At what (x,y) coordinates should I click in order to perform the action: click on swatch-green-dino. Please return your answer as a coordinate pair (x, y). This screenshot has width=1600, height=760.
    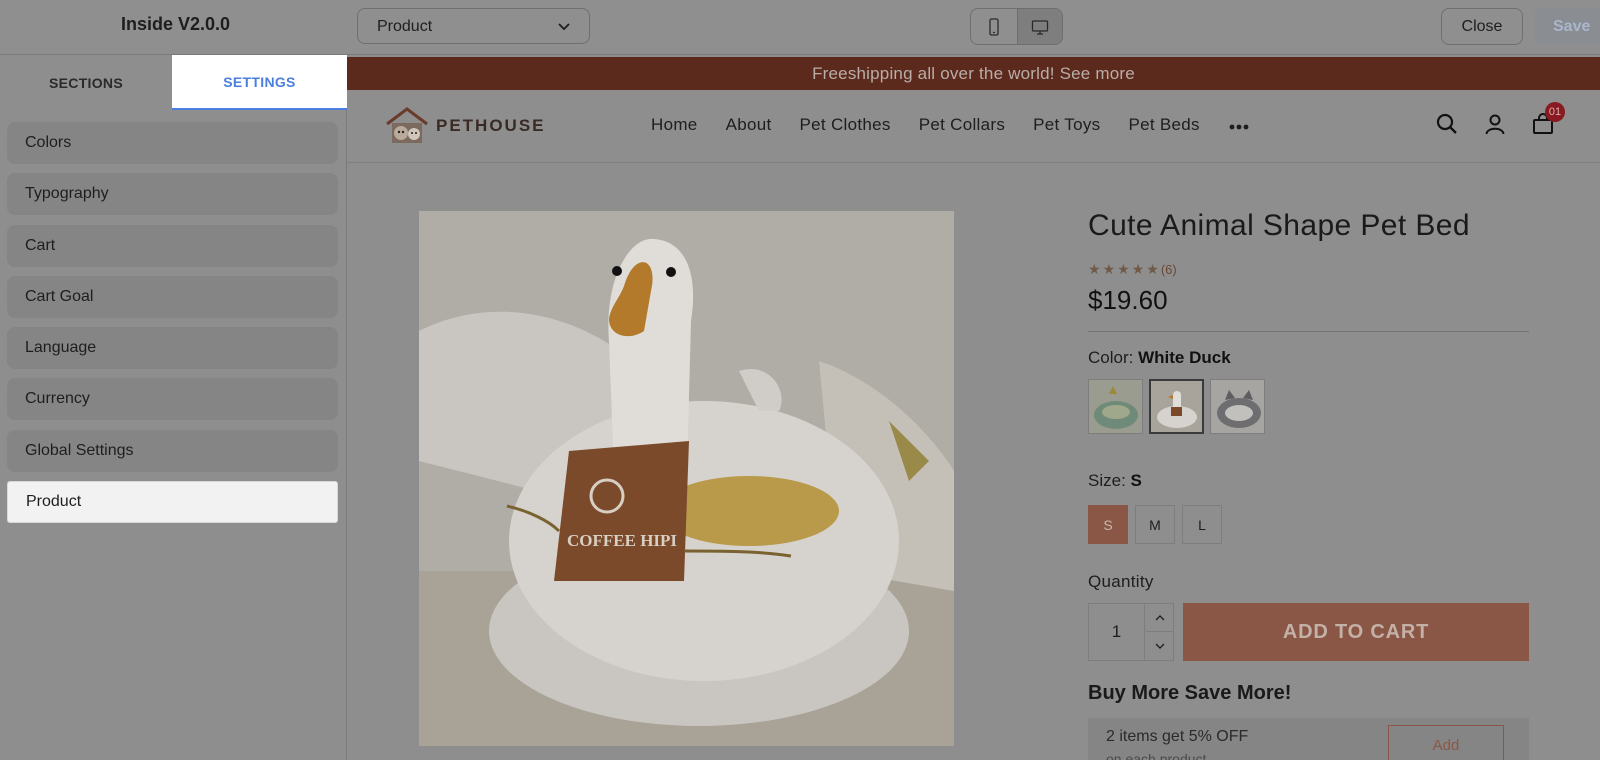
    Looking at the image, I should click on (1115, 406).